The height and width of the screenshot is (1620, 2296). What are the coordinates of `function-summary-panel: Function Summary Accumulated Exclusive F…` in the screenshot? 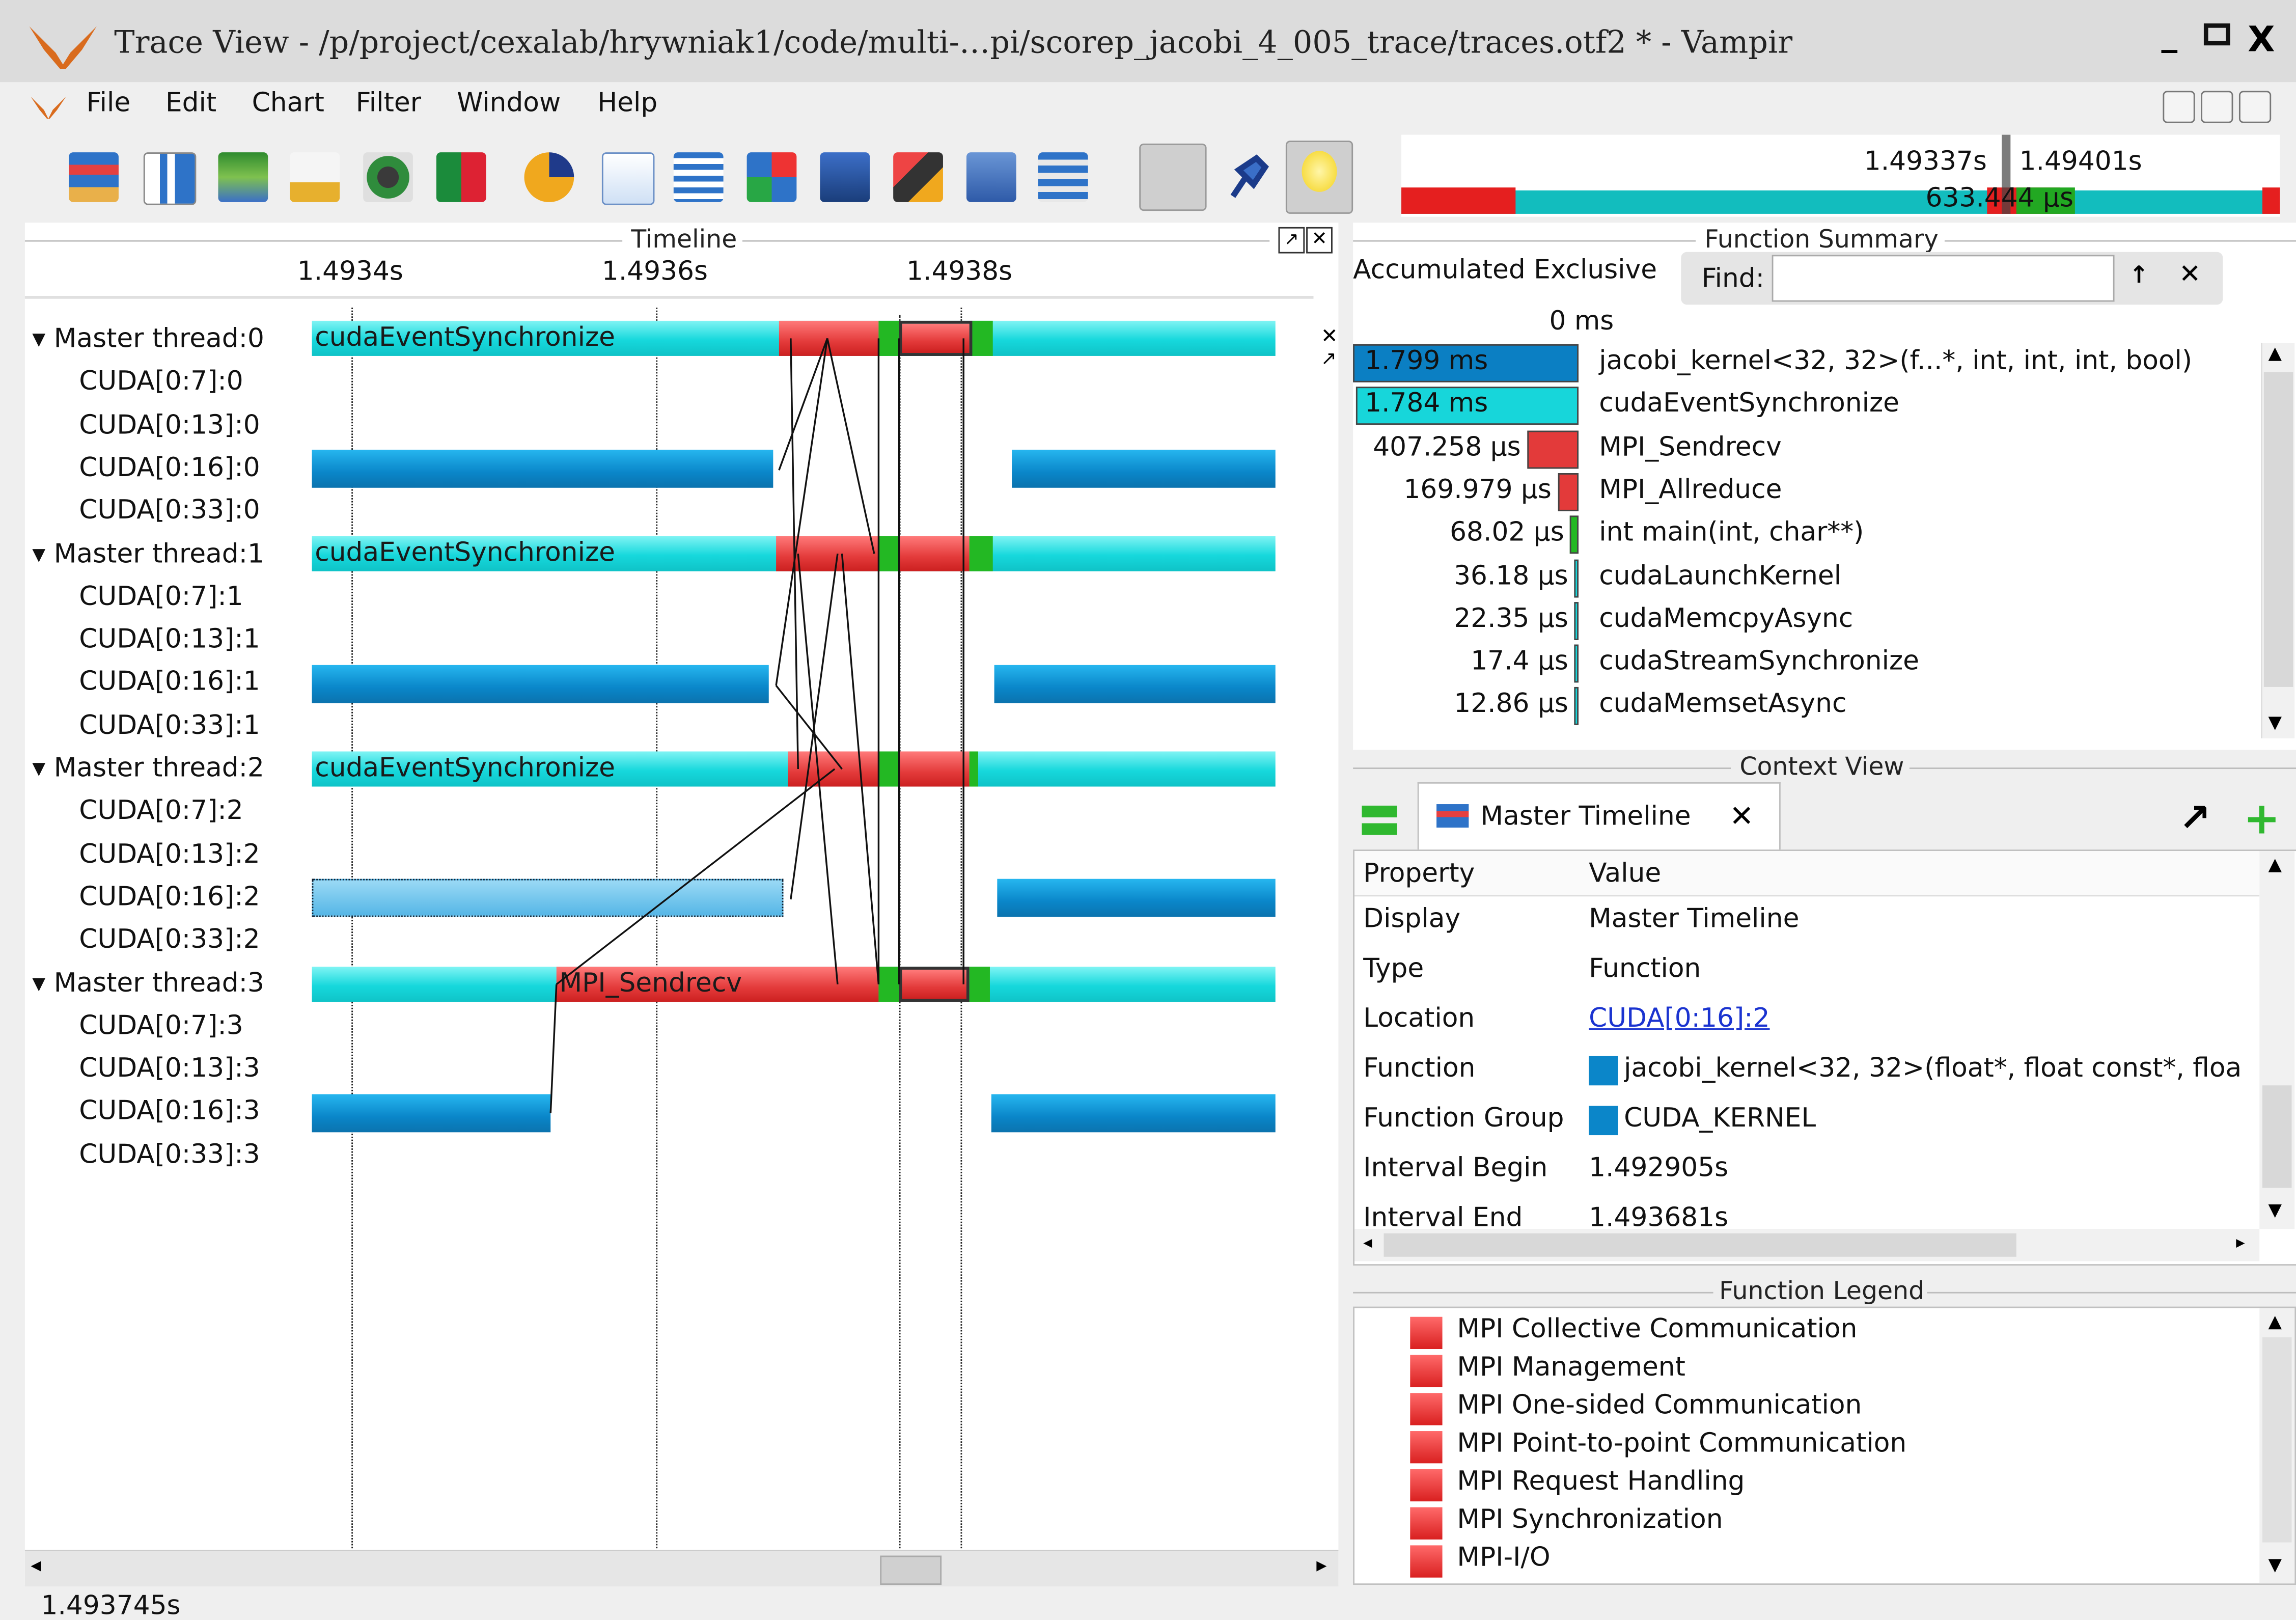 It's located at (1824, 486).